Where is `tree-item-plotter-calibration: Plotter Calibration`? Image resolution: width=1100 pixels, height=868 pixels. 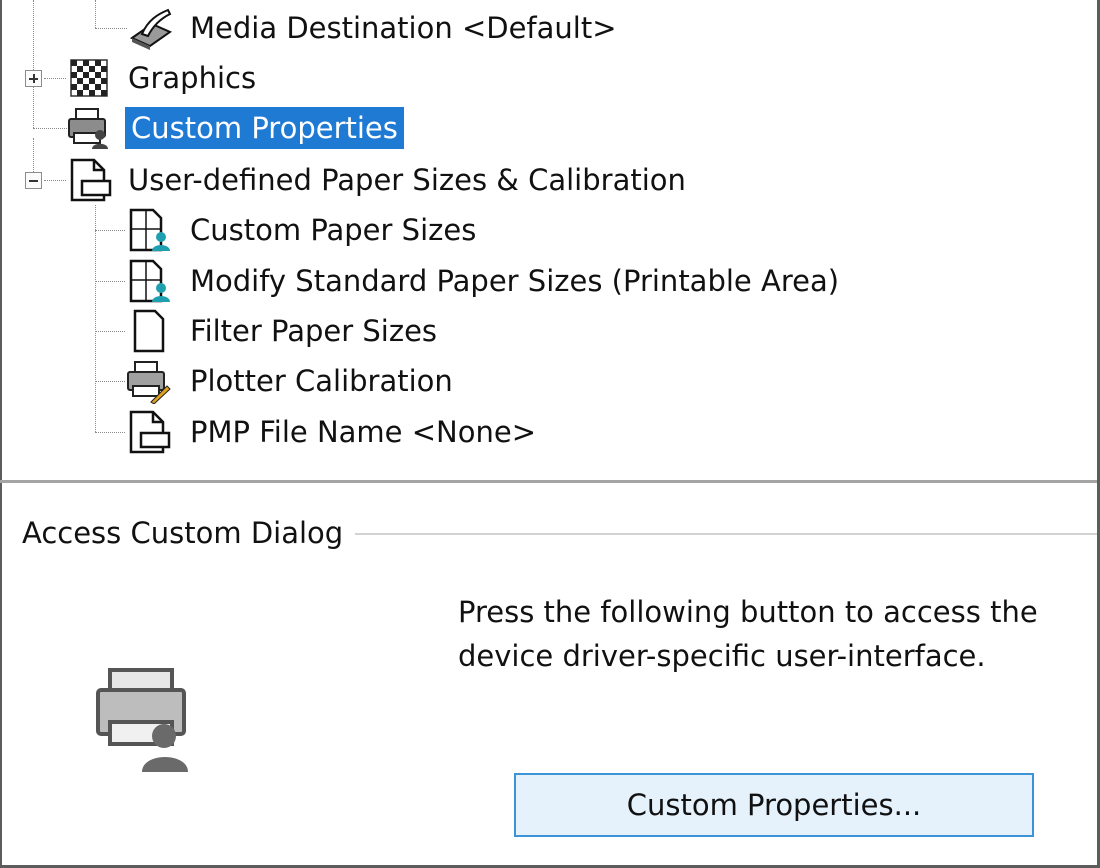
tree-item-plotter-calibration: Plotter Calibration is located at coordinates (321, 381).